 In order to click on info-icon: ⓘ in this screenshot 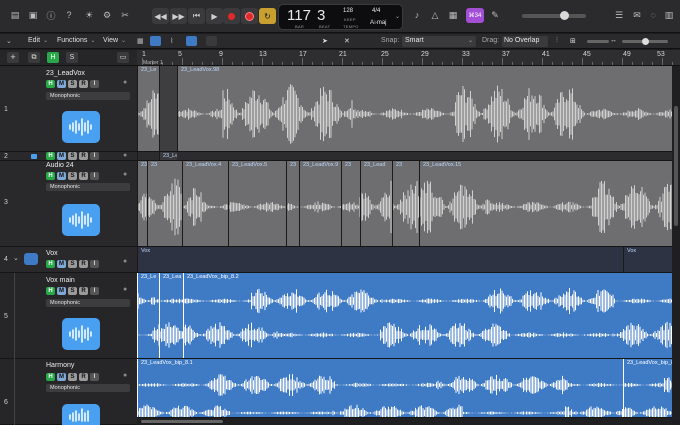, I will do `click(51, 15)`.